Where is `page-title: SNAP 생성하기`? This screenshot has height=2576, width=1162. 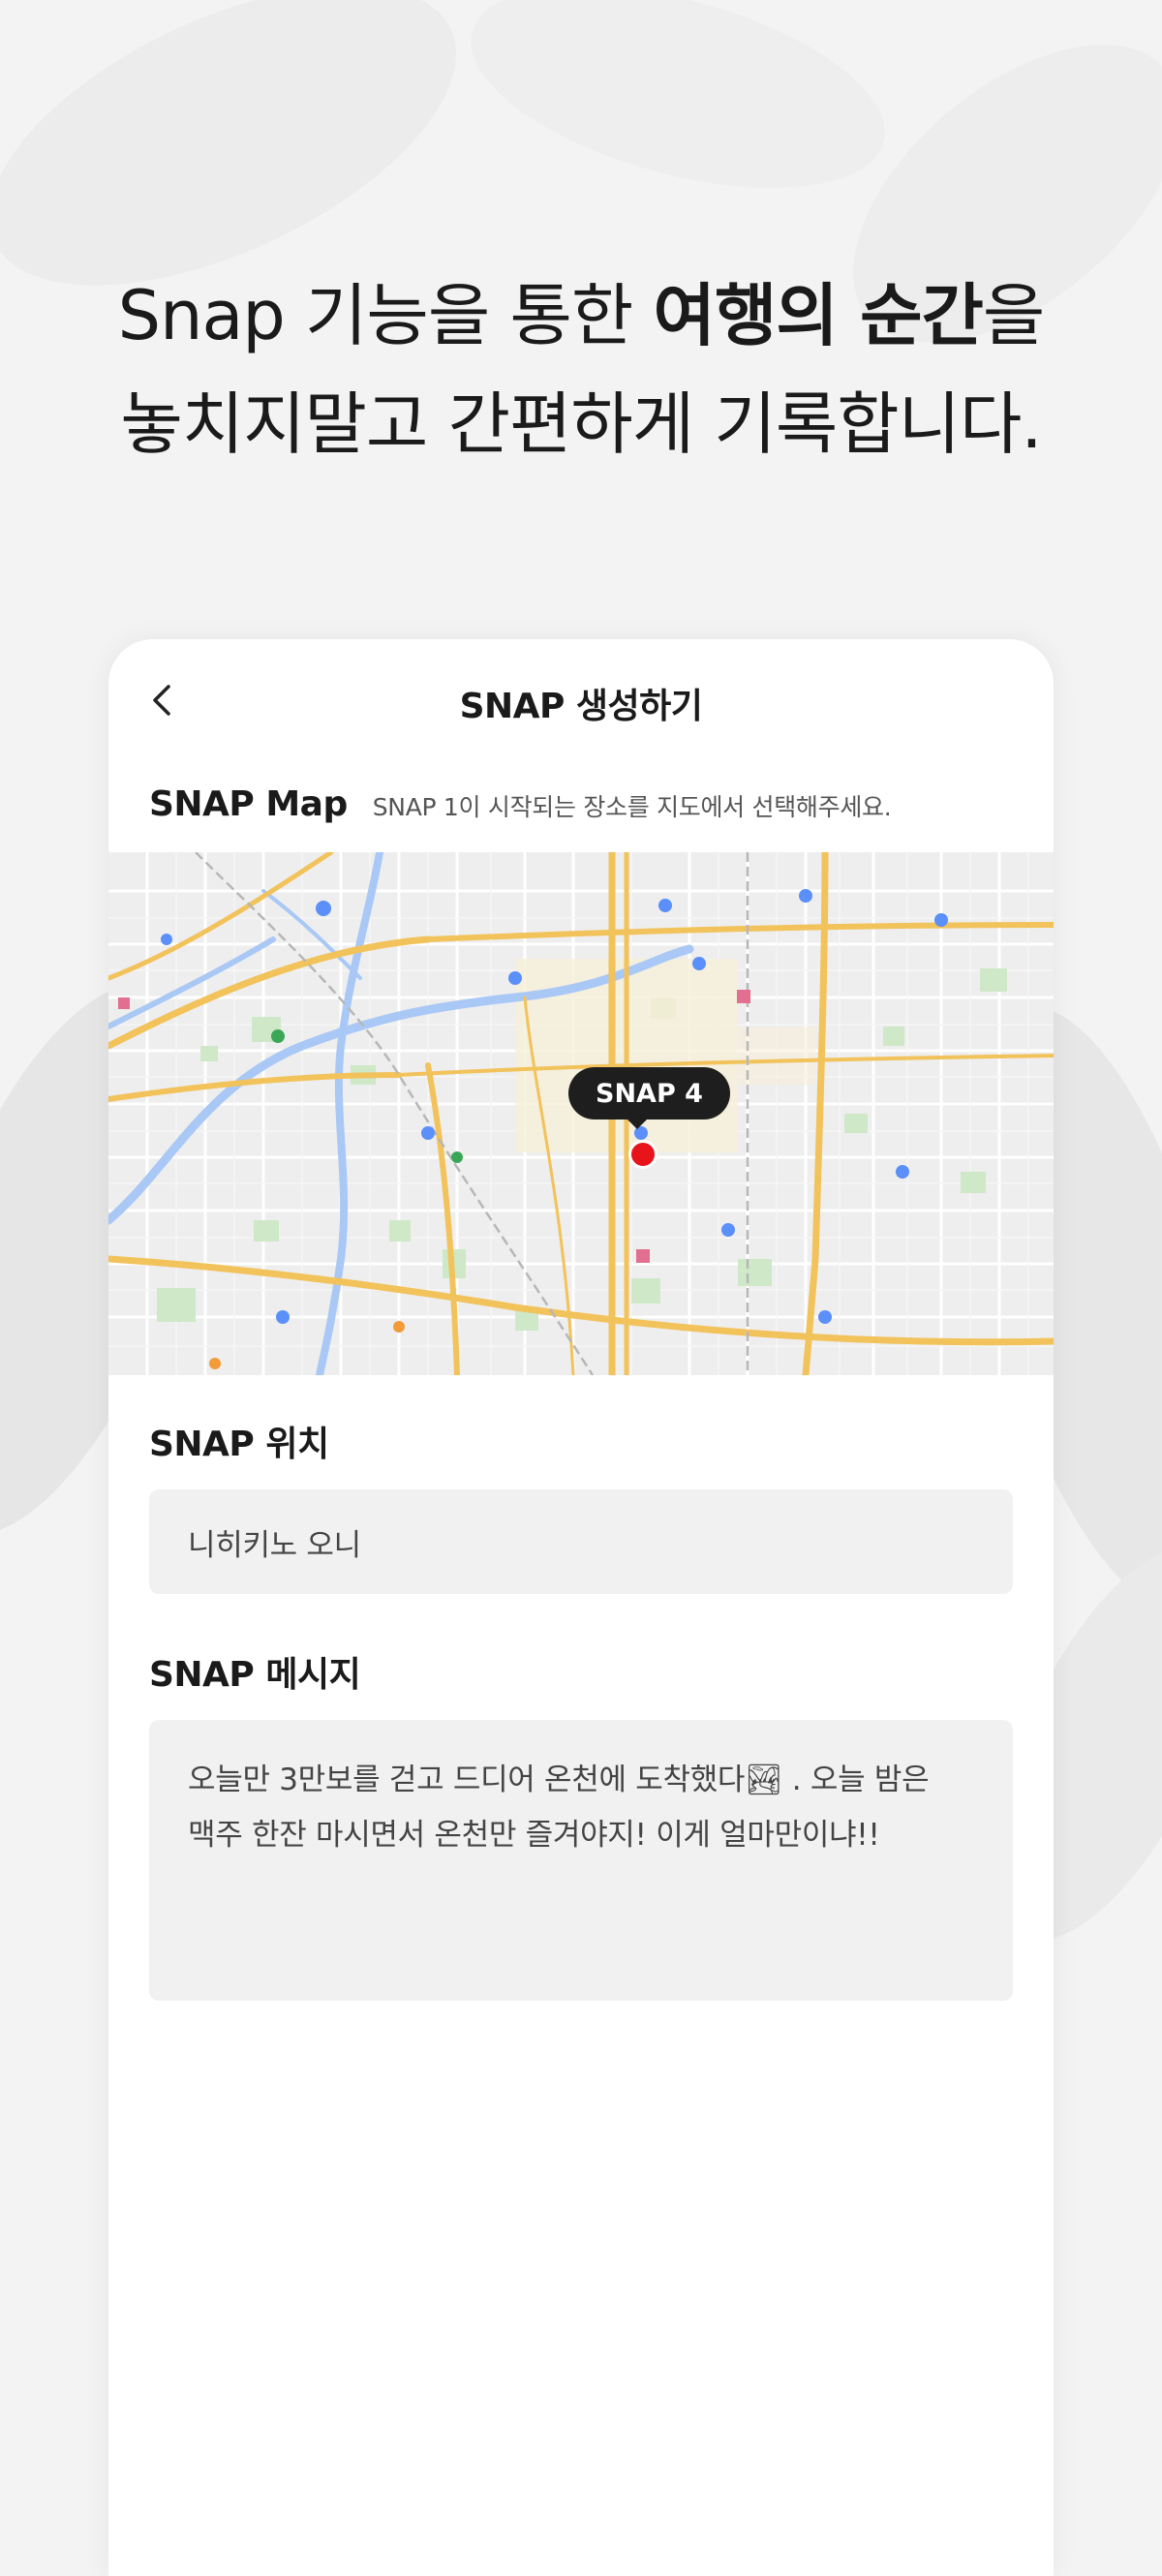 page-title: SNAP 생성하기 is located at coordinates (581, 706).